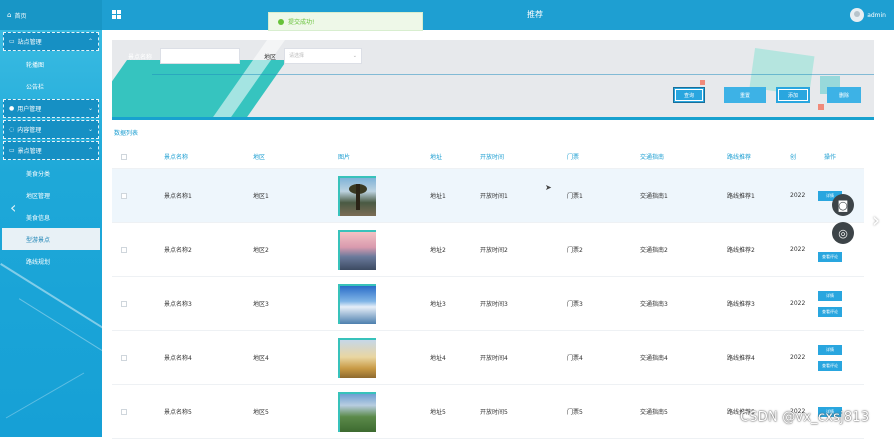  I want to click on cell-address: 地址4, so click(438, 358).